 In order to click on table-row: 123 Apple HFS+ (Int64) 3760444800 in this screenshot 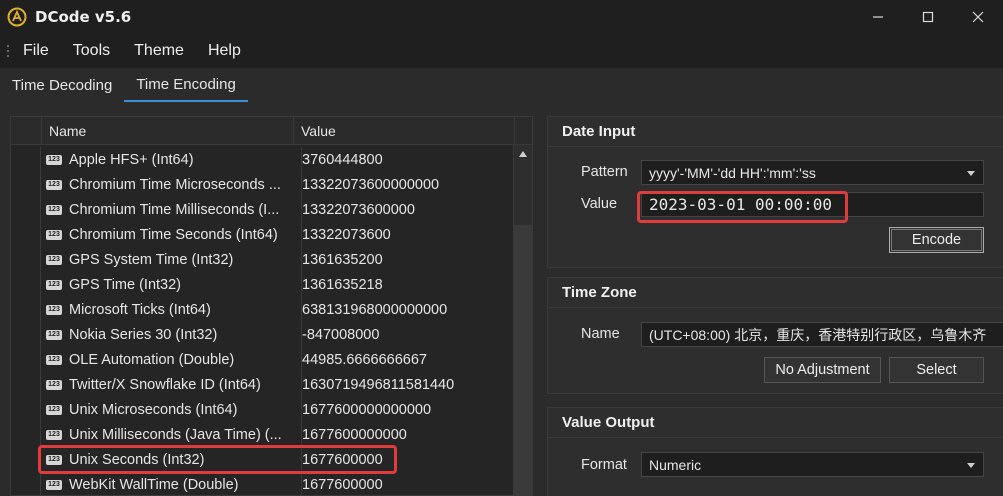, I will do `click(262, 159)`.